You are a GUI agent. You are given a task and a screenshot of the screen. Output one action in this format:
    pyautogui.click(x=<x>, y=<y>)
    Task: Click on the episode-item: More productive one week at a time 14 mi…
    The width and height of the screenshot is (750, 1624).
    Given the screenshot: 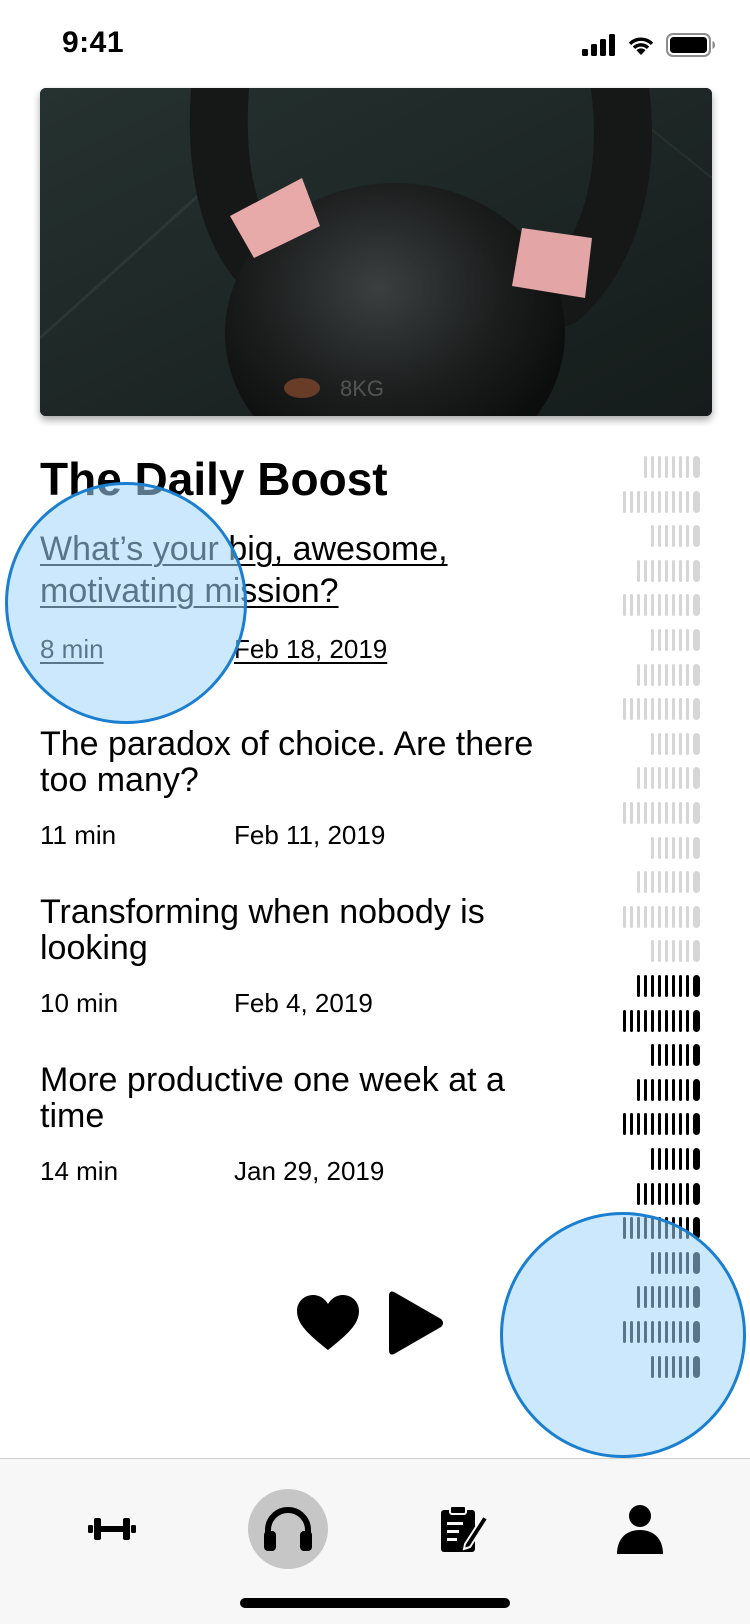 What is the action you would take?
    pyautogui.click(x=300, y=1127)
    